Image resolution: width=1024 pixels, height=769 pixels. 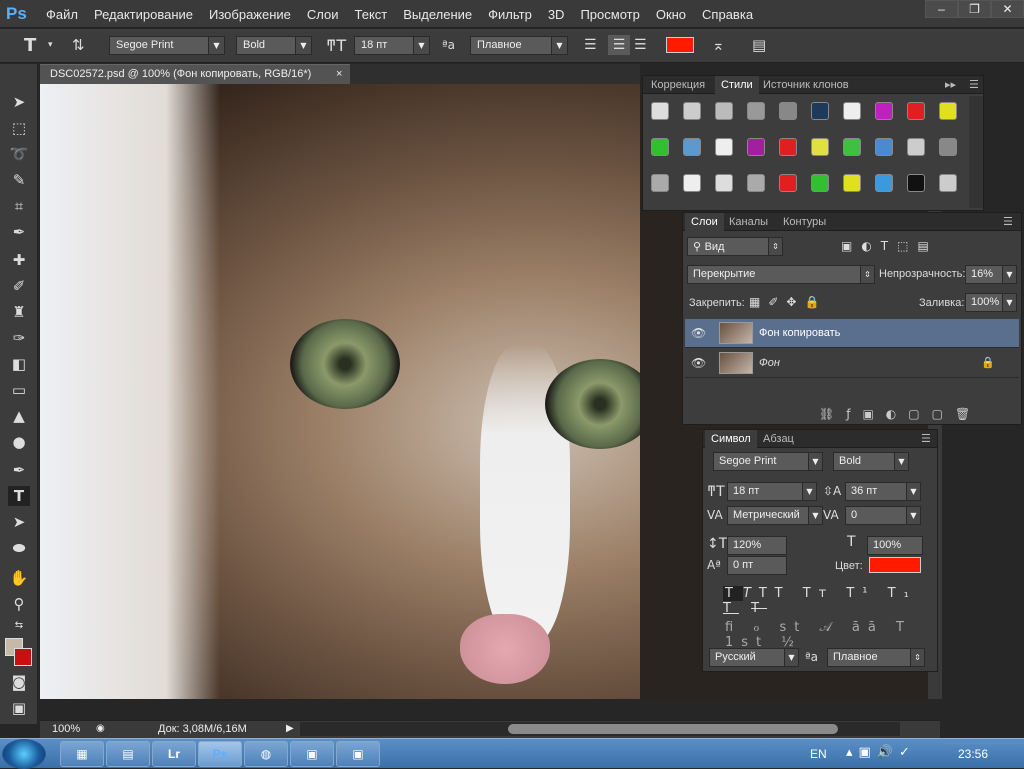 I want to click on taskbar-lightroom-icon: Lr, so click(x=174, y=754).